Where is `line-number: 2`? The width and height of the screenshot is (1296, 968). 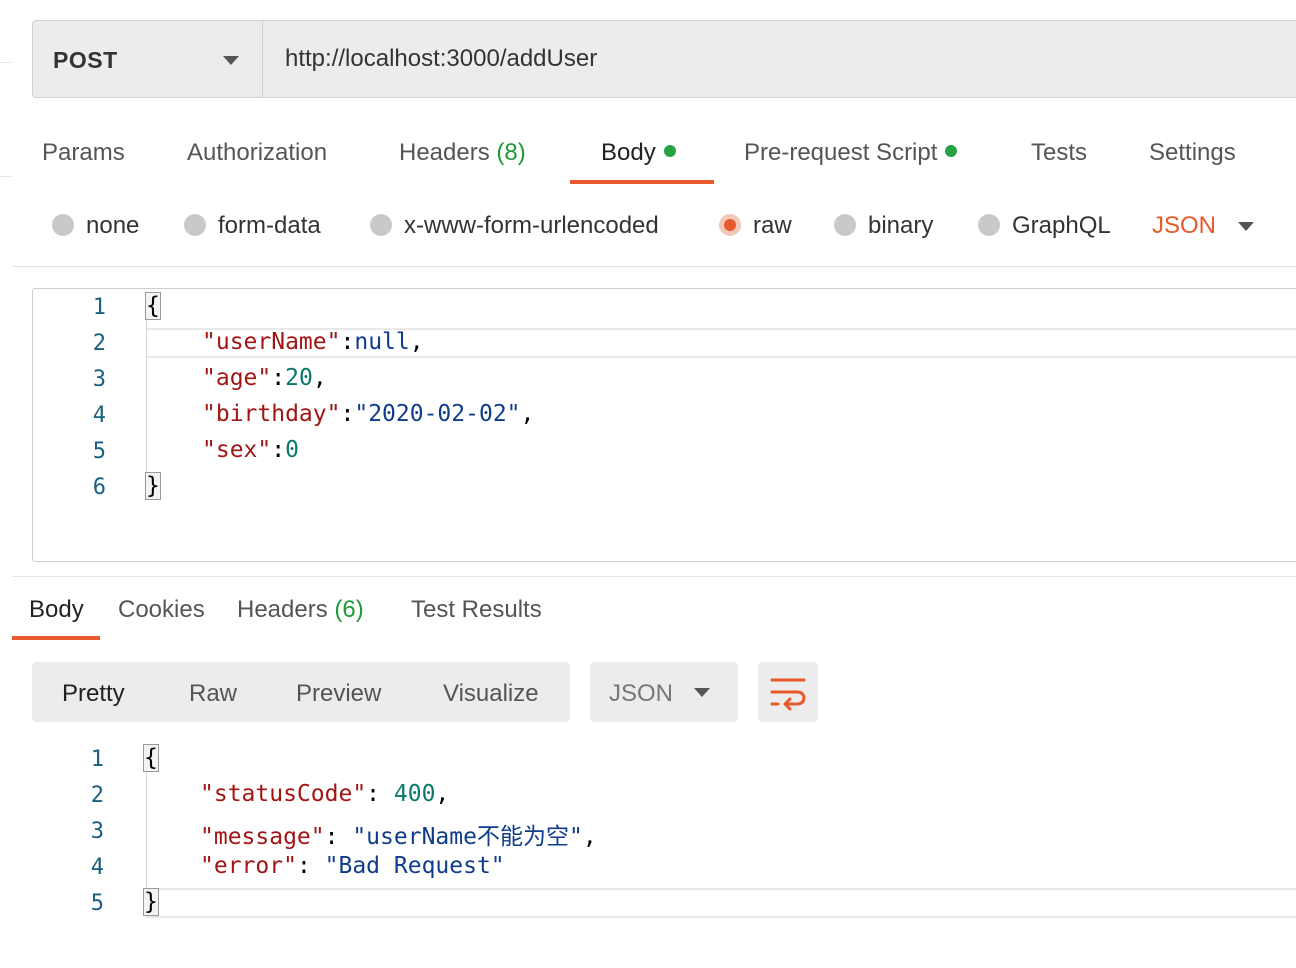 line-number: 2 is located at coordinates (99, 343).